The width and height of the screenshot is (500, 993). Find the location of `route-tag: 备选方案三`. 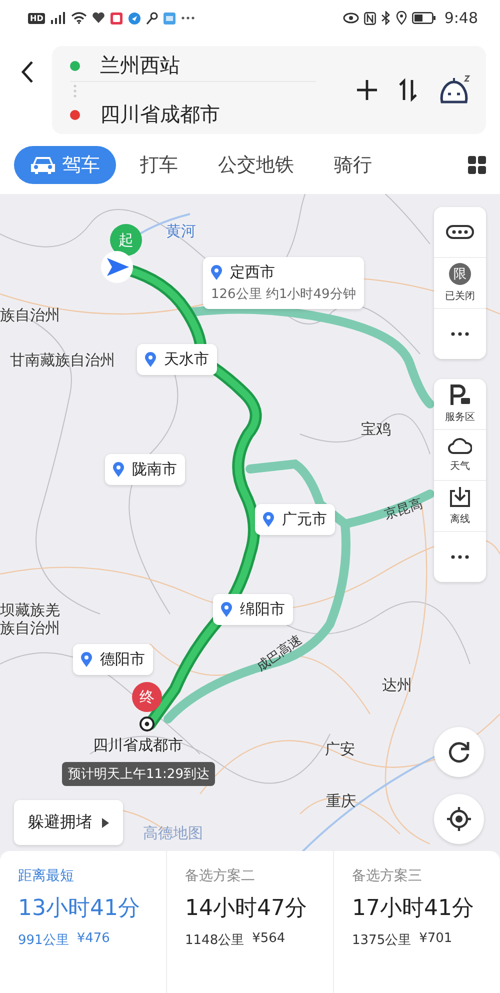

route-tag: 备选方案三 is located at coordinates (426, 876).